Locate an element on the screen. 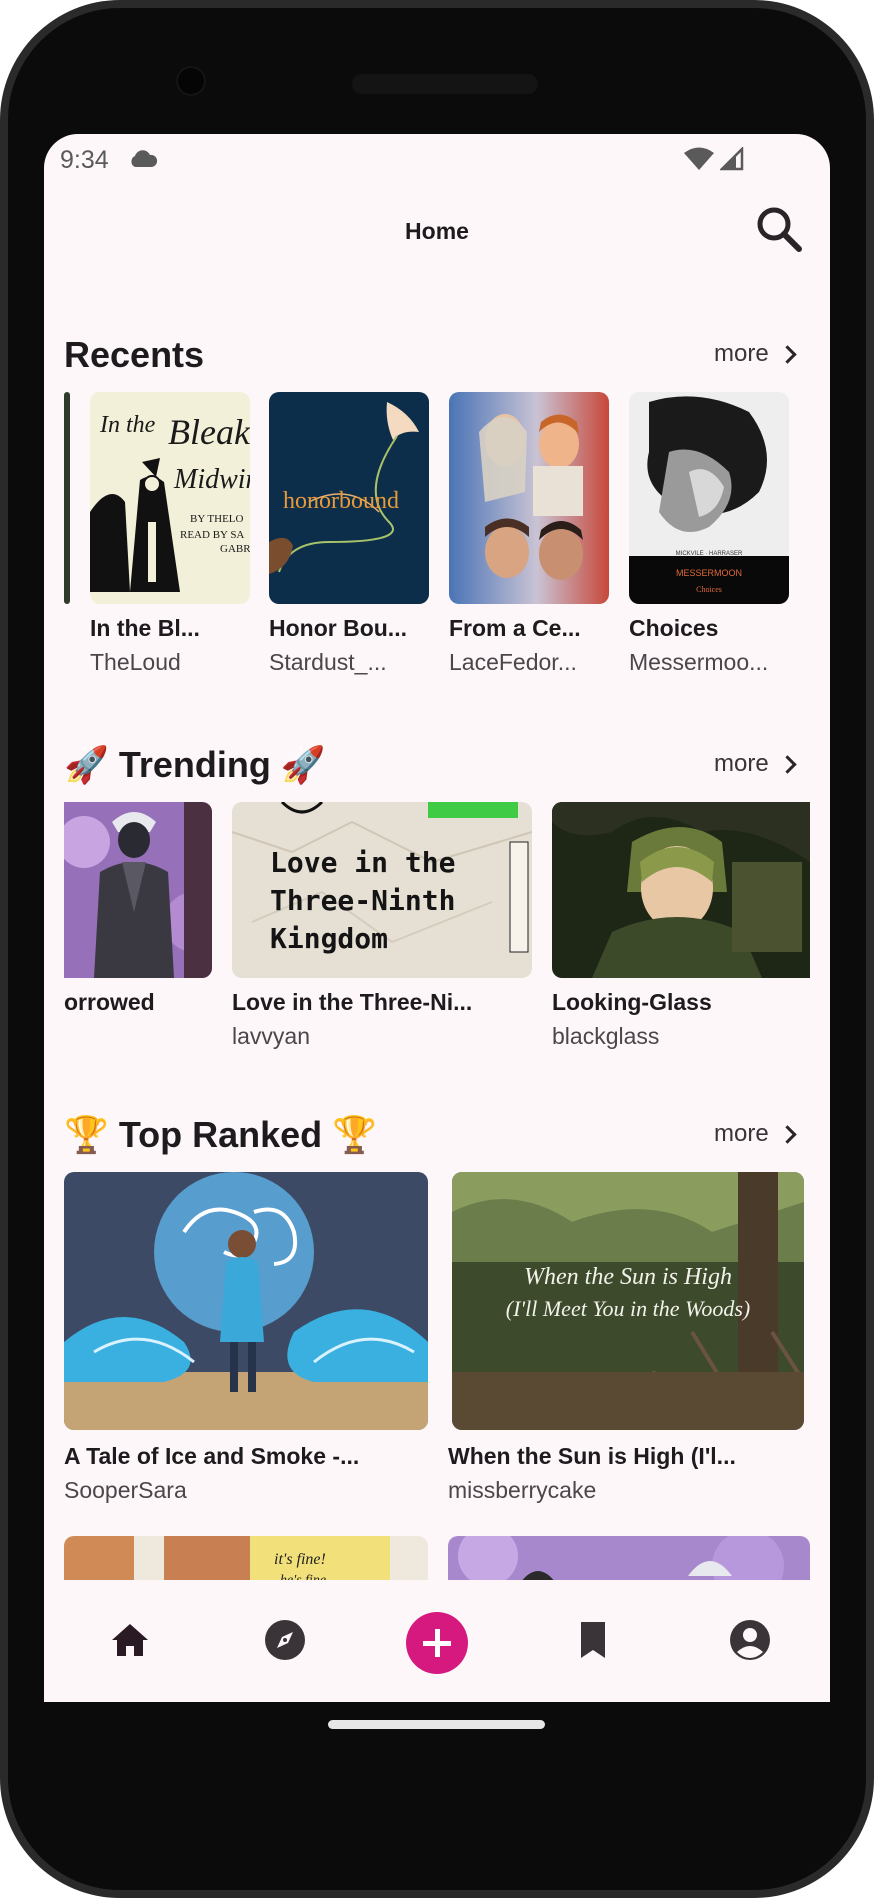 The height and width of the screenshot is (1898, 874). recents-more-link: more is located at coordinates (755, 354).